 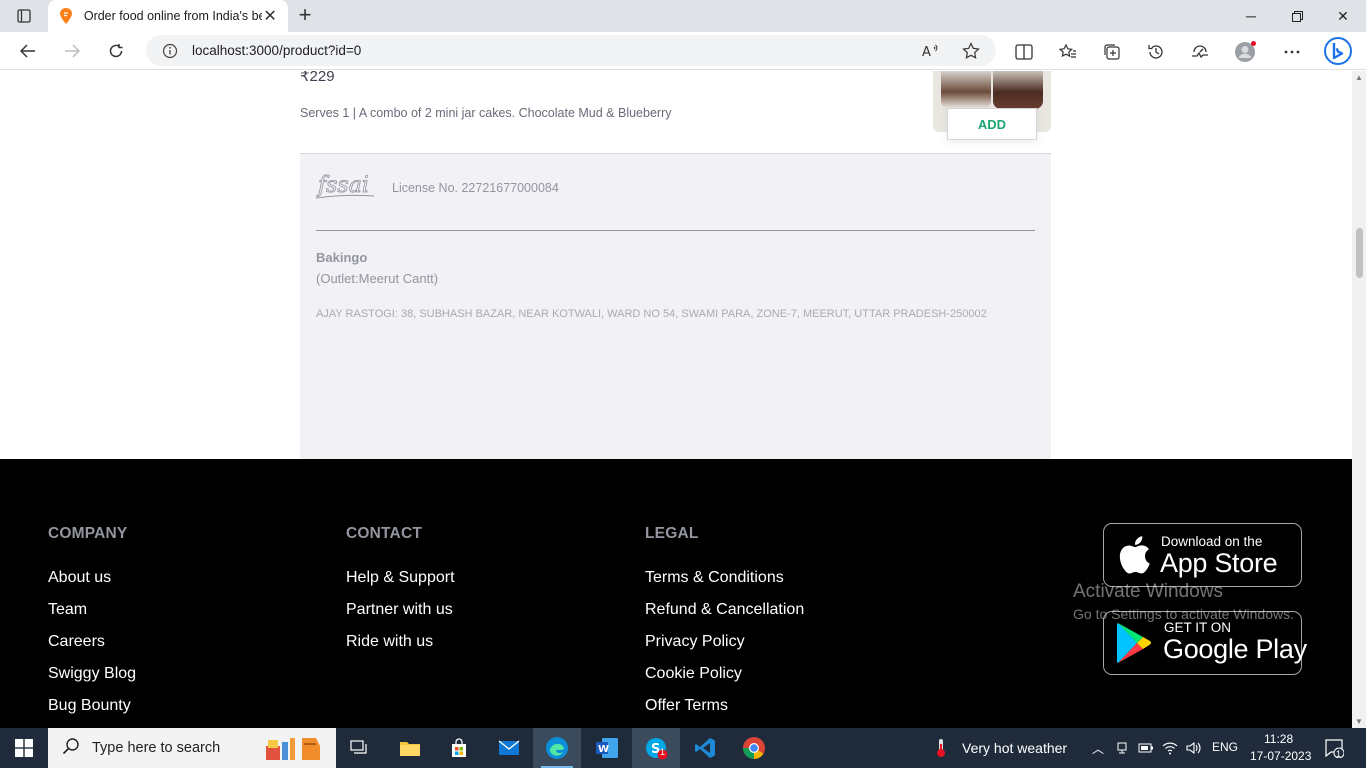 What do you see at coordinates (276, 50) in the screenshot?
I see `url-text: localhost:3000/product?id=0` at bounding box center [276, 50].